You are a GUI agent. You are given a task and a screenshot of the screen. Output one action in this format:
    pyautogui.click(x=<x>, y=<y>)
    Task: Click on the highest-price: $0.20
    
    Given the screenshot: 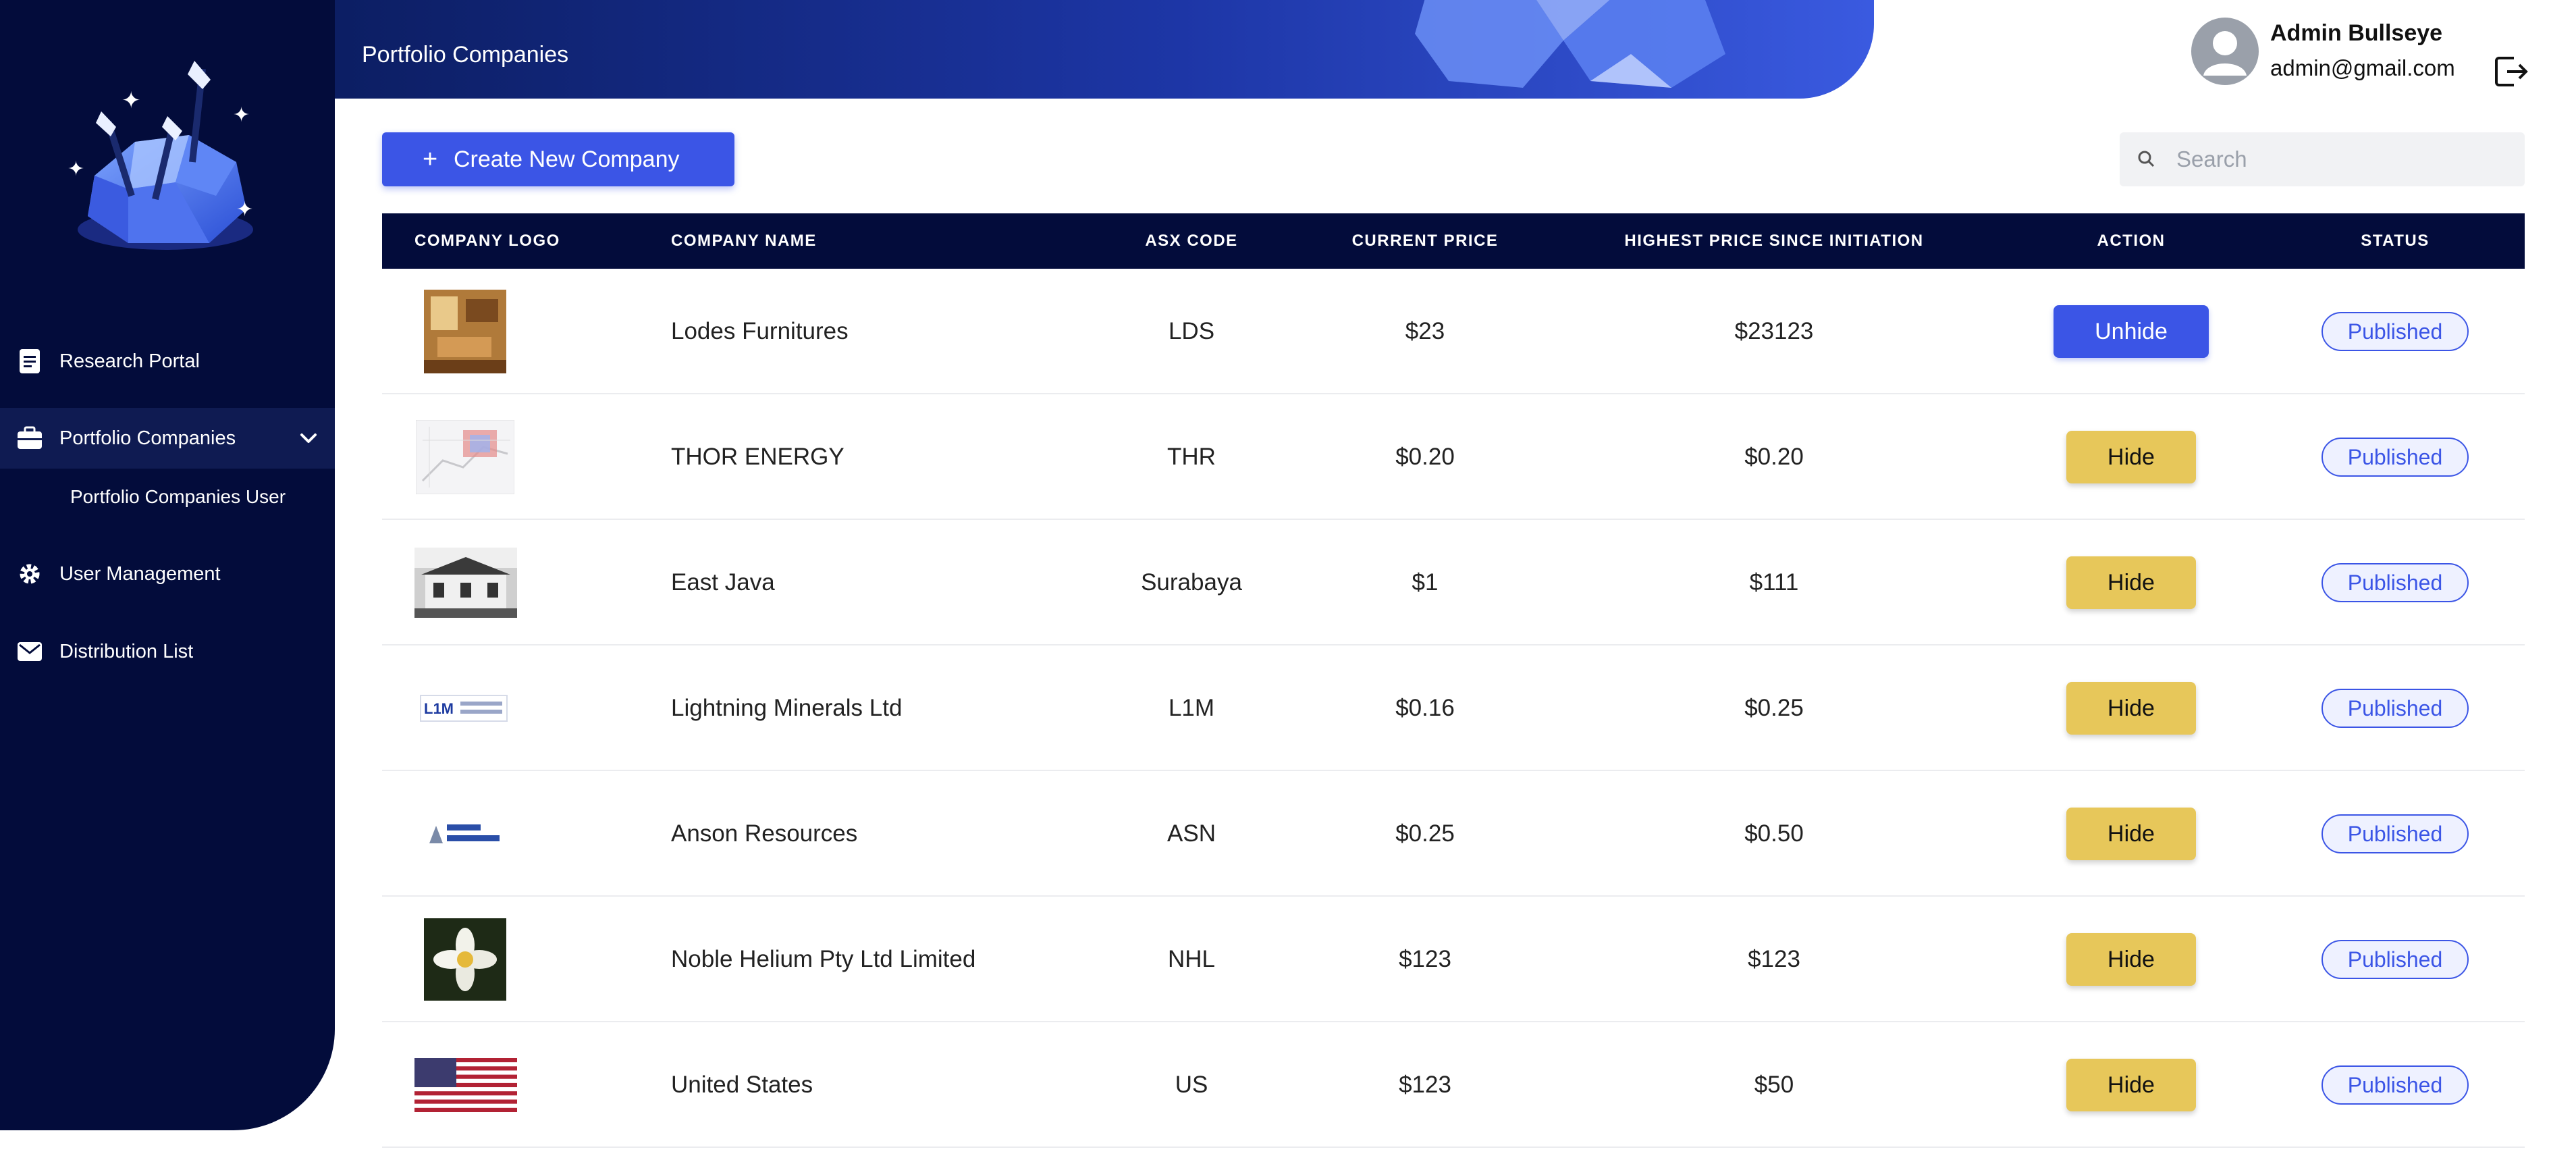 What is the action you would take?
    pyautogui.click(x=1774, y=457)
    